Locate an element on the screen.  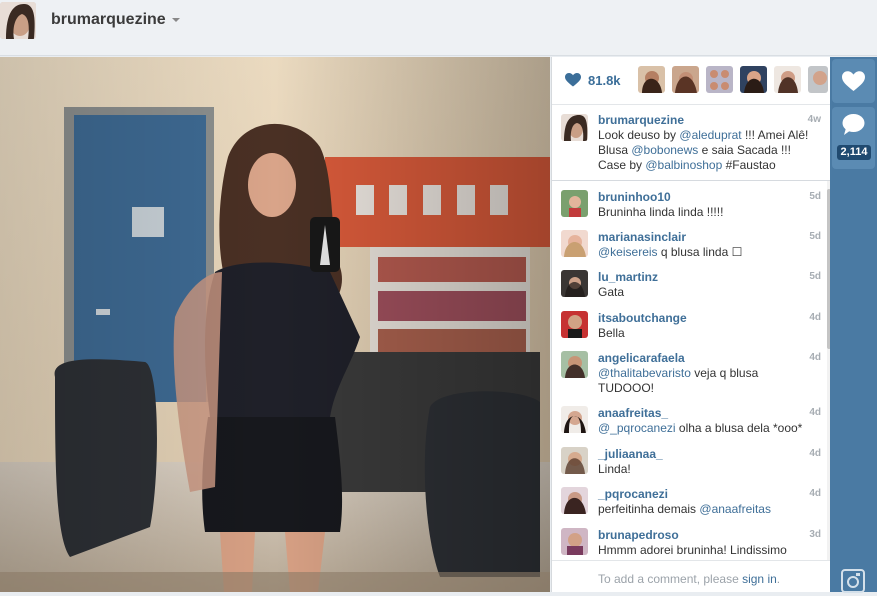
comment-text: Bruninha linda linda !!!!! is located at coordinates (661, 212).